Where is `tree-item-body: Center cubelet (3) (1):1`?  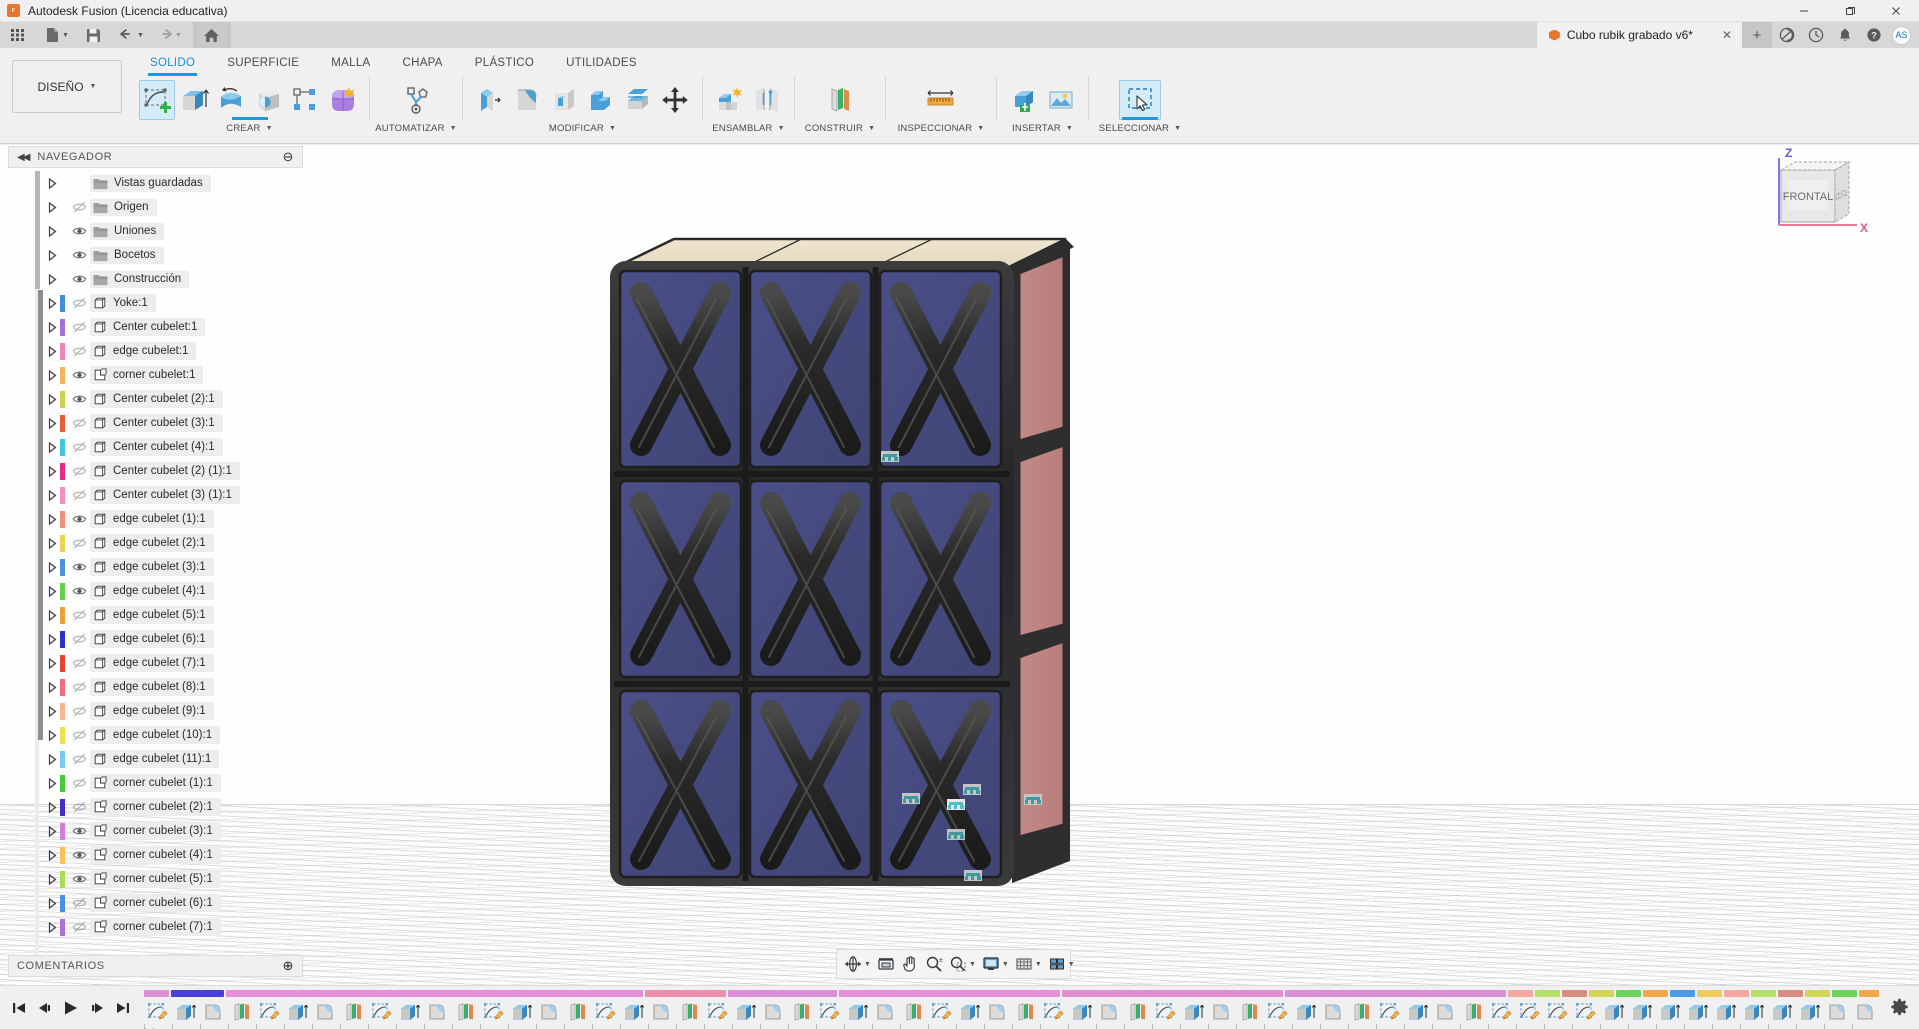 tree-item-body: Center cubelet (3) (1):1 is located at coordinates (165, 495).